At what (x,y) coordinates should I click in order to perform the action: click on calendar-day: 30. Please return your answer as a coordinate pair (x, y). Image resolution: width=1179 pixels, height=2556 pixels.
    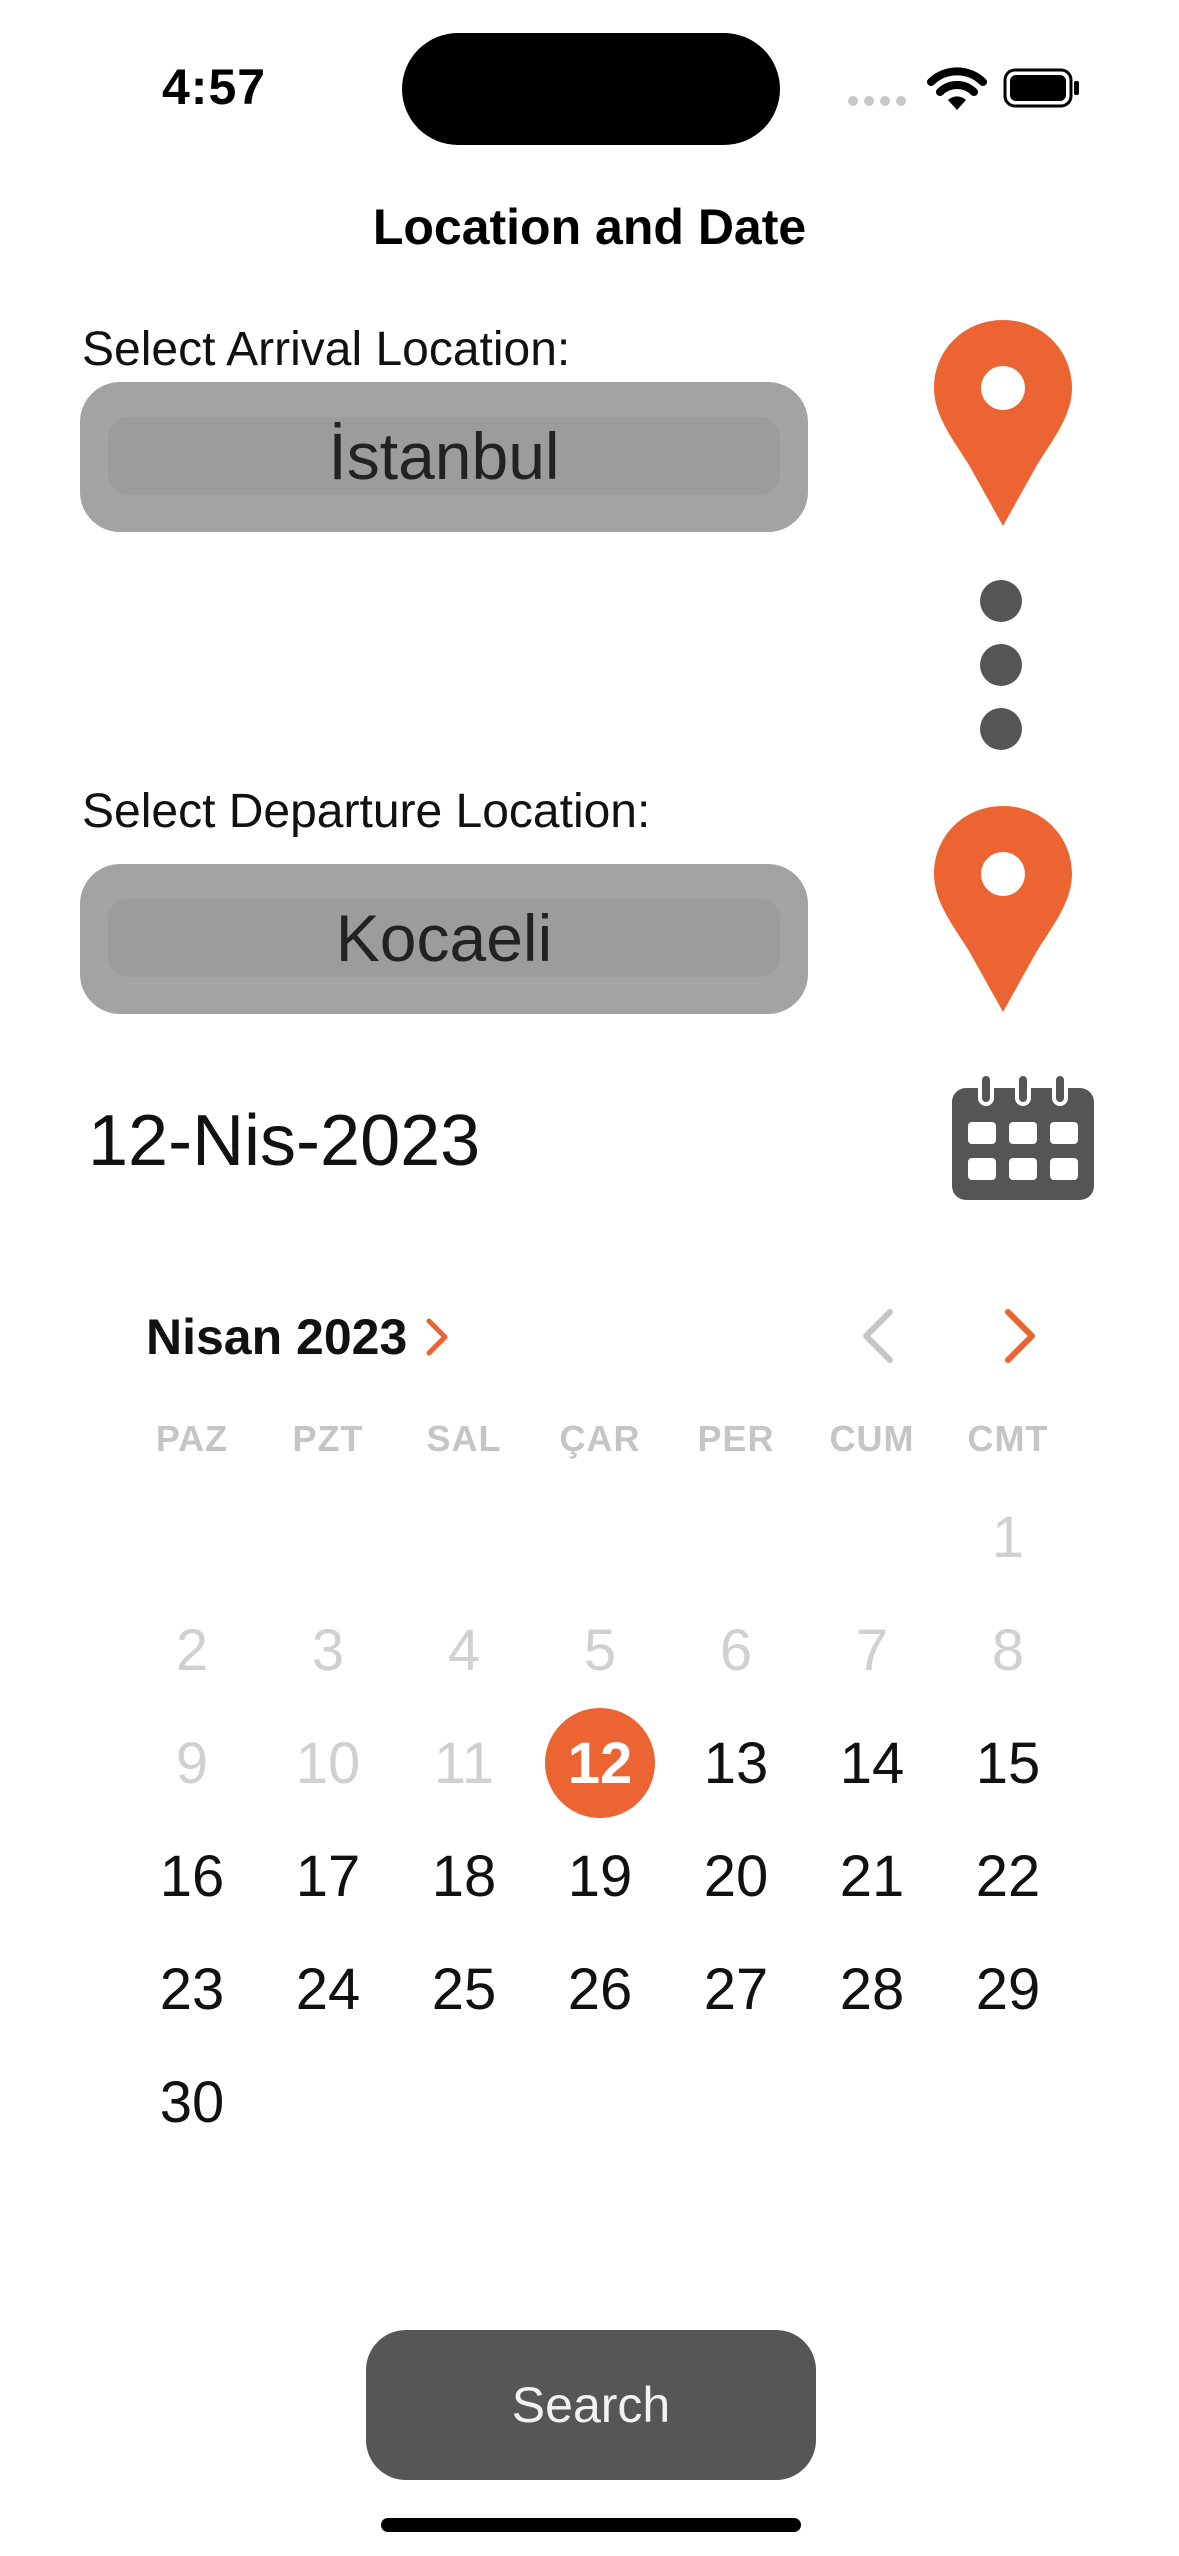
    Looking at the image, I should click on (192, 2102).